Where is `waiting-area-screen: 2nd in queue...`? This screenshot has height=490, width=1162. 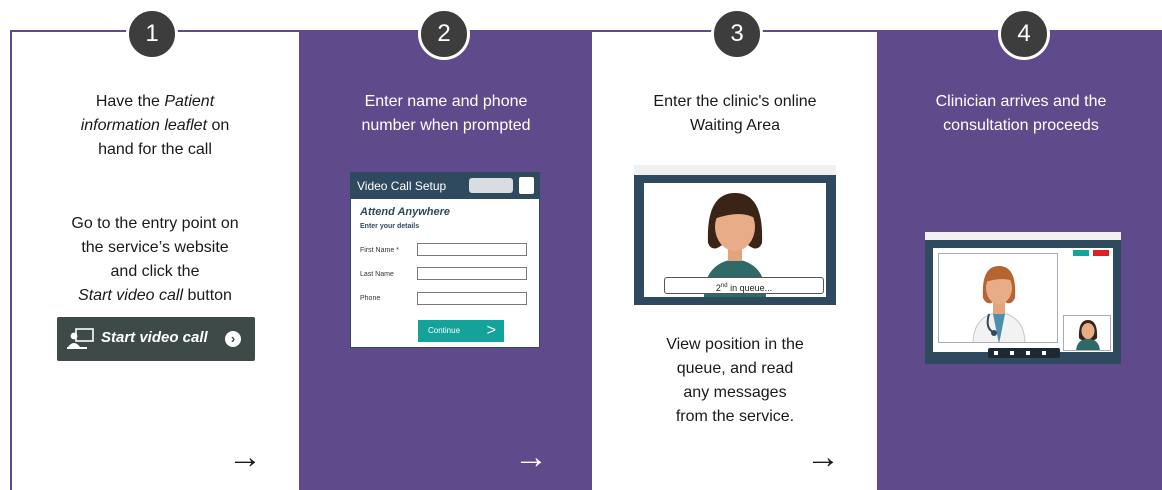 waiting-area-screen: 2nd in queue... is located at coordinates (735, 235).